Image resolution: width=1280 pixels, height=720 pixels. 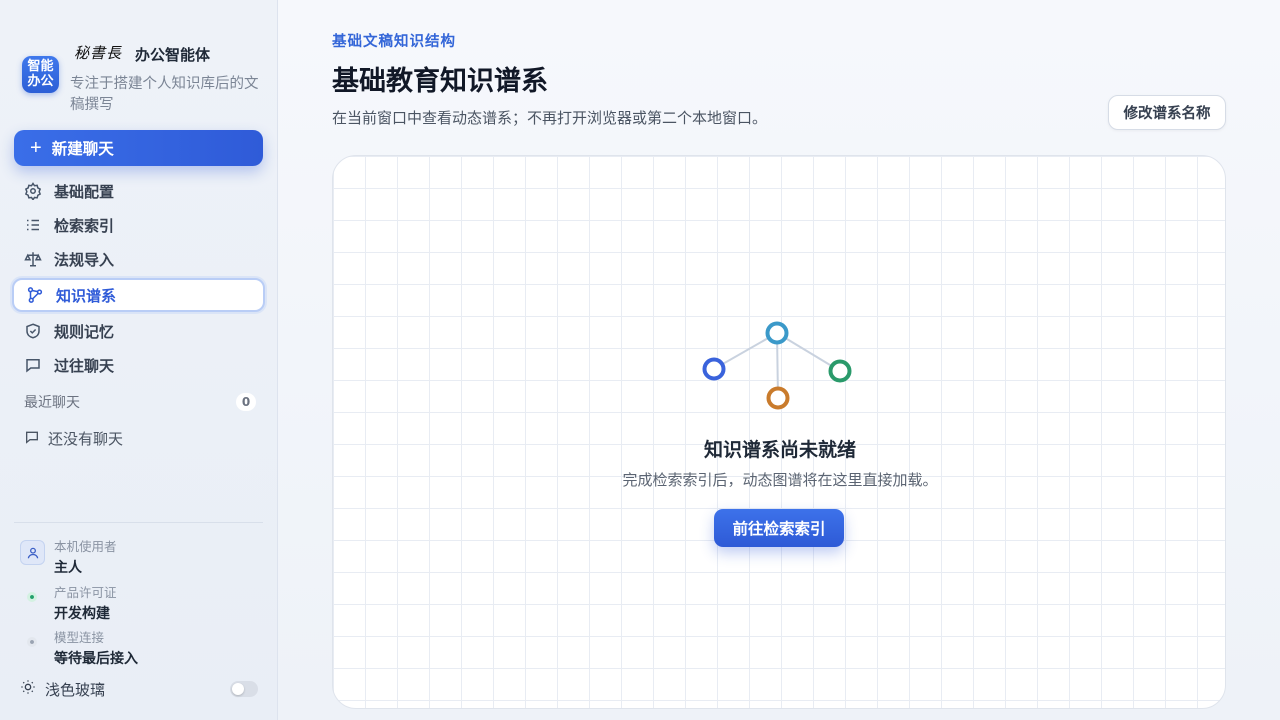 I want to click on recent-chats-empty: 还没有聊天, so click(x=73, y=438).